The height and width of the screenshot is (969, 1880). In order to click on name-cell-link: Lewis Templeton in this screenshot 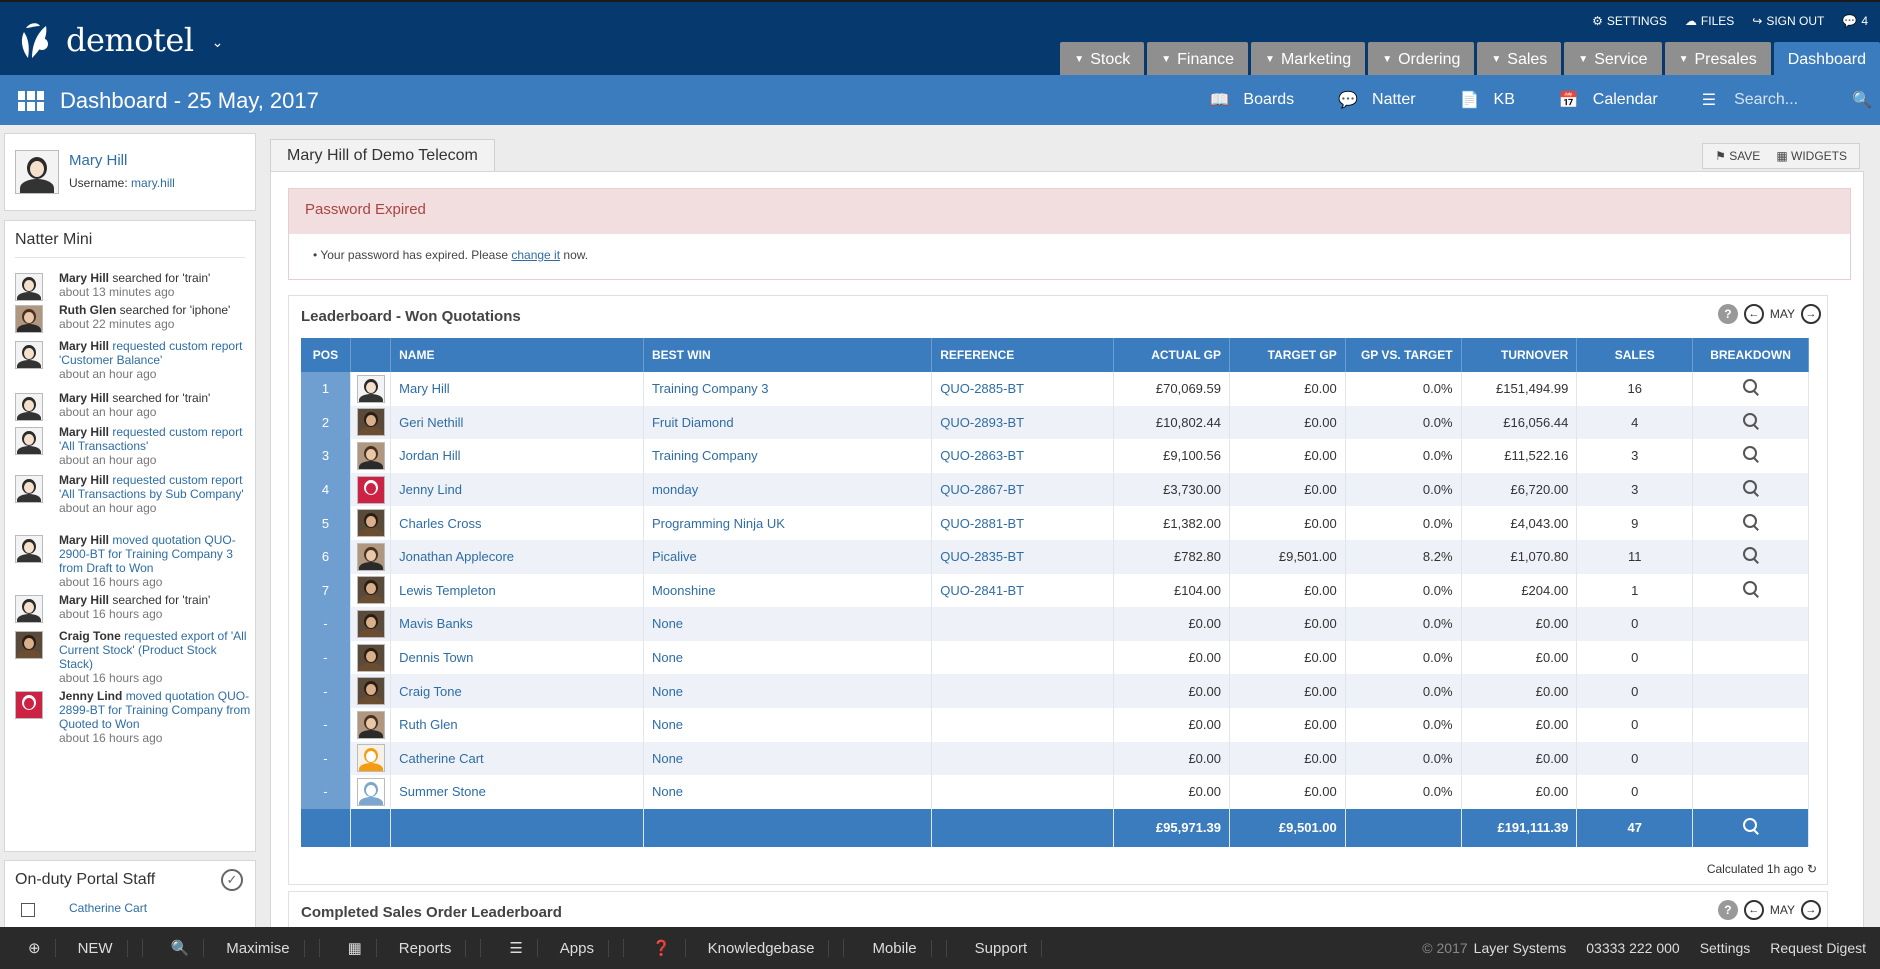, I will do `click(447, 590)`.